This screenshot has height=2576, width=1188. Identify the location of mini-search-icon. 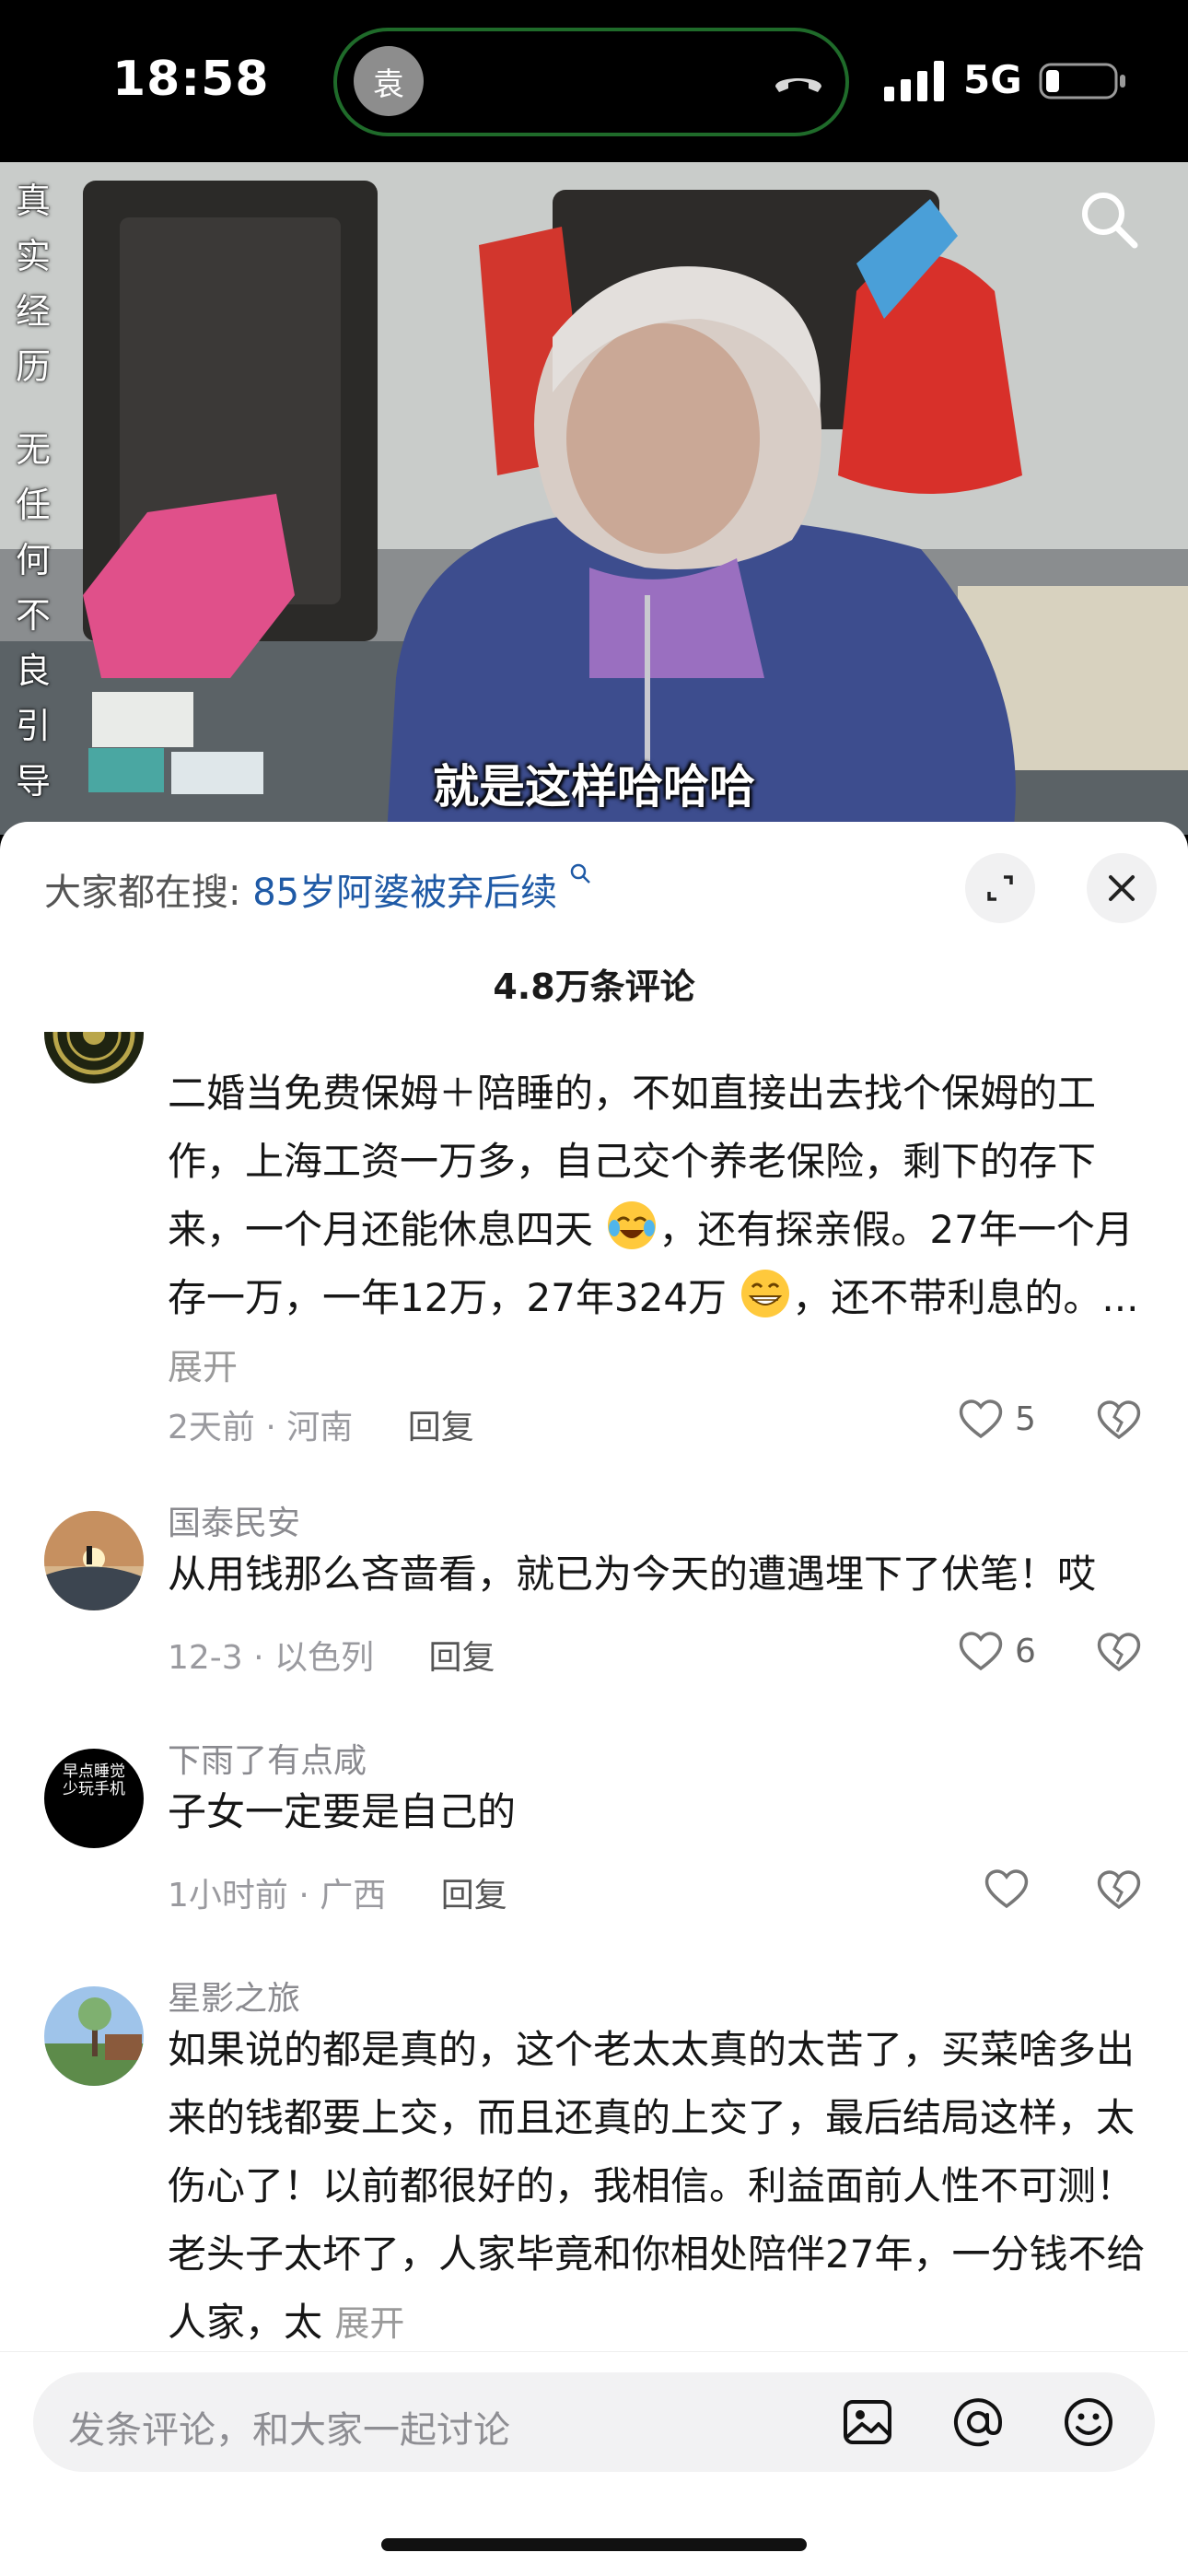
(580, 873).